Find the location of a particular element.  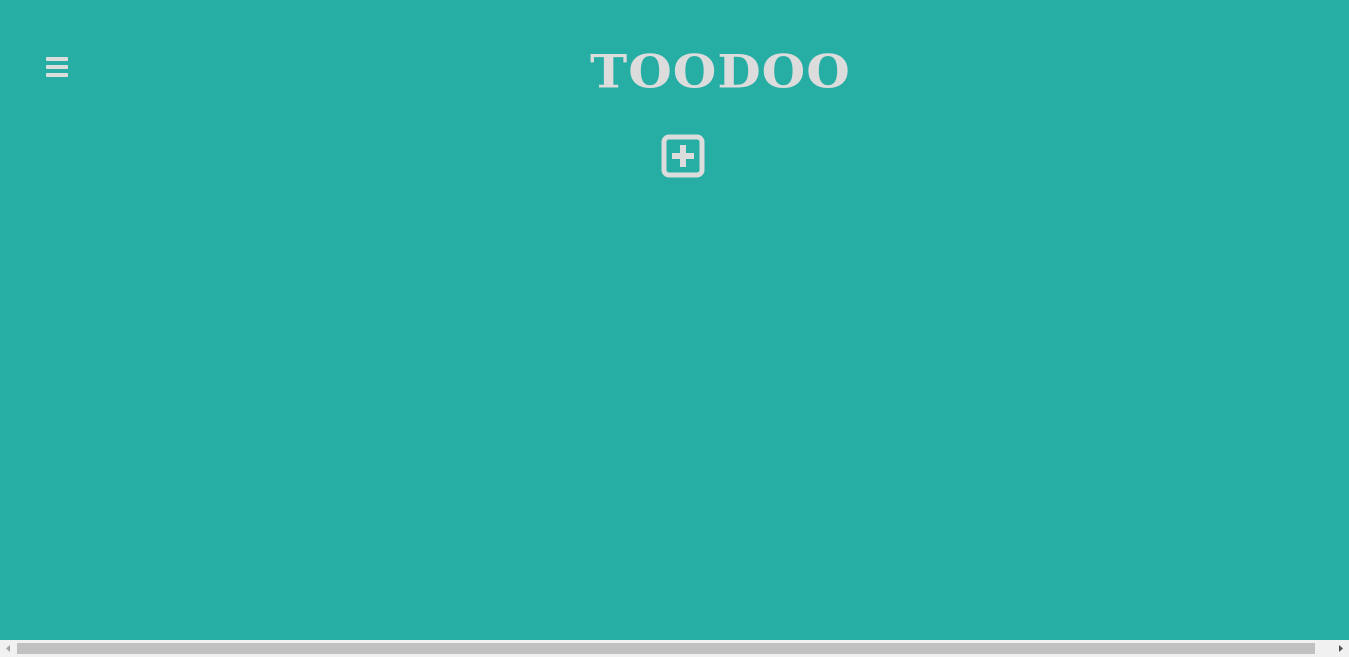

add-todo-button is located at coordinates (683, 156).